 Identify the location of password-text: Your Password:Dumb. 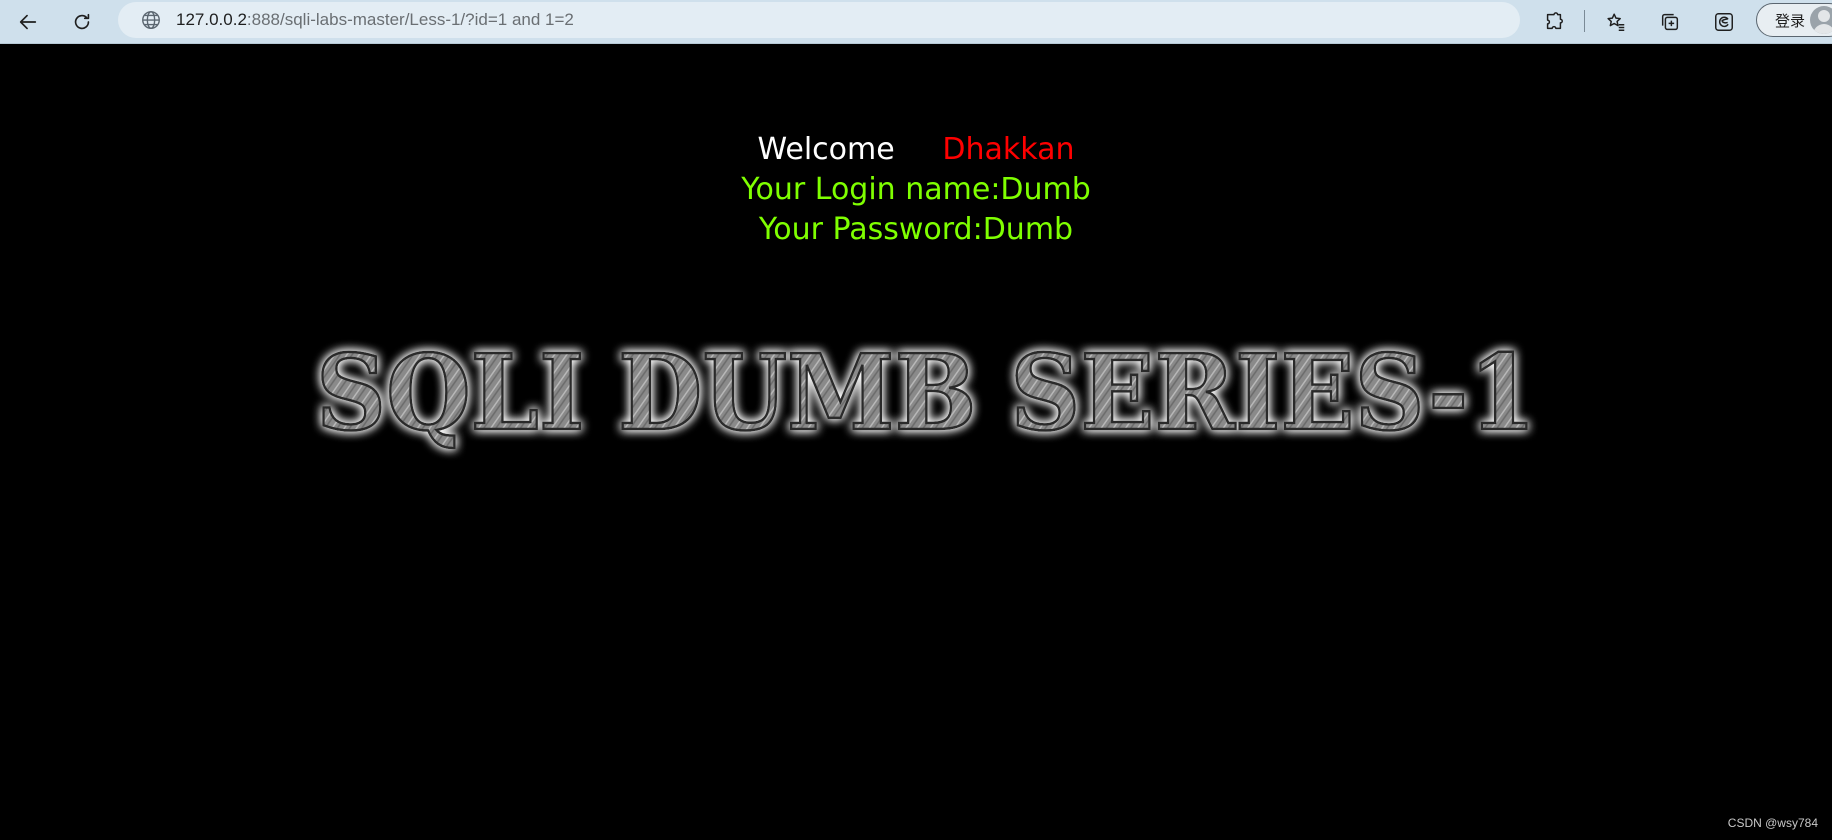
(916, 229).